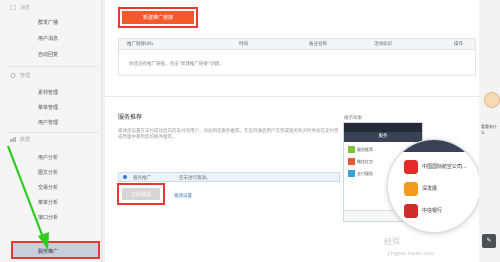  What do you see at coordinates (27, 197) in the screenshot?
I see `annotation-arrow-icon` at bounding box center [27, 197].